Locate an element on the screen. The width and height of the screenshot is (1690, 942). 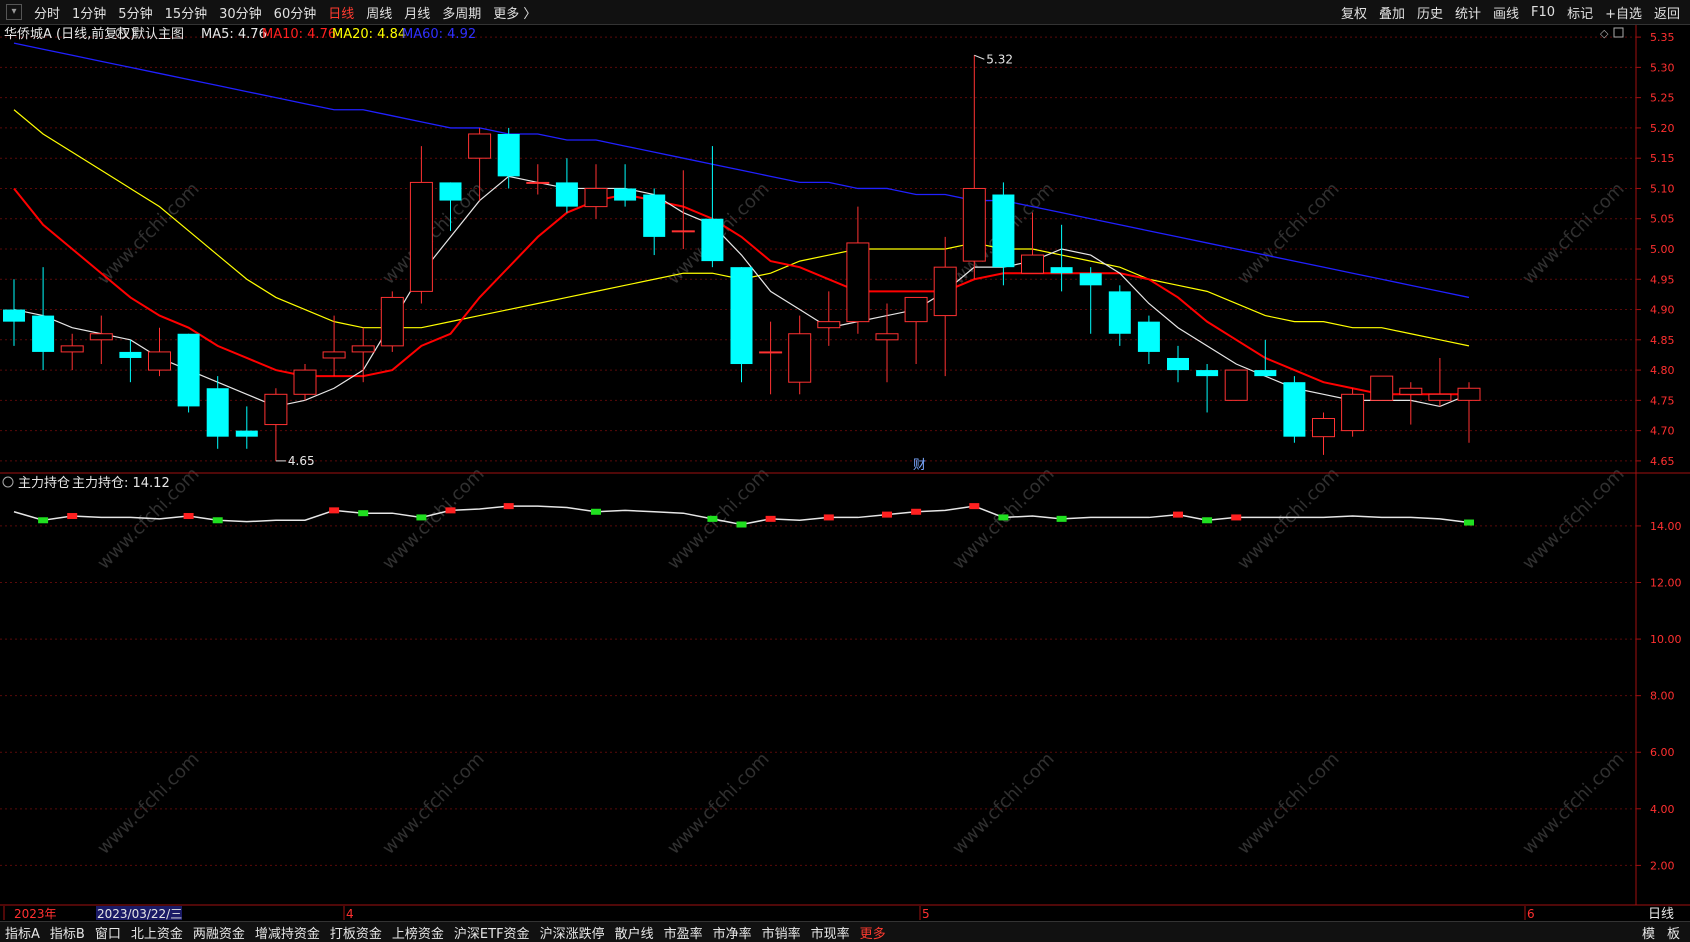
finance-event-marker: 财 is located at coordinates (919, 465).